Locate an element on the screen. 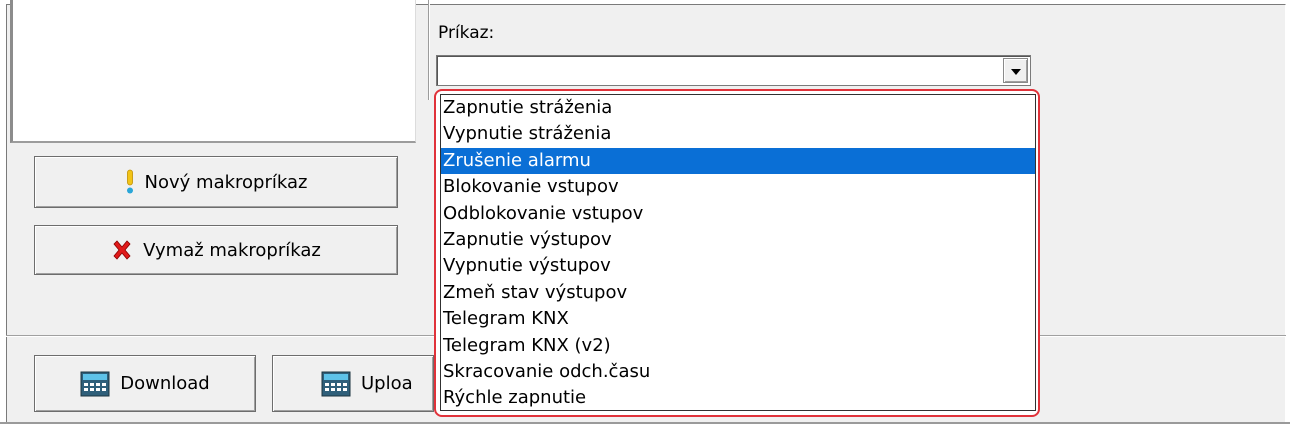  dropdown-option: Zapnutie výstupov is located at coordinates (738, 240).